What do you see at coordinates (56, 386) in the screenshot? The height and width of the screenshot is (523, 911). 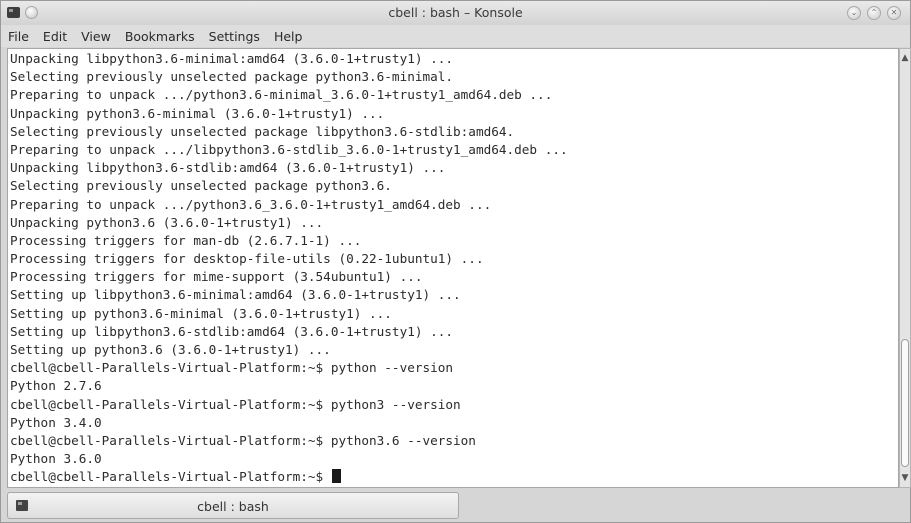 I see `terminal-line: Python 2.7.6` at bounding box center [56, 386].